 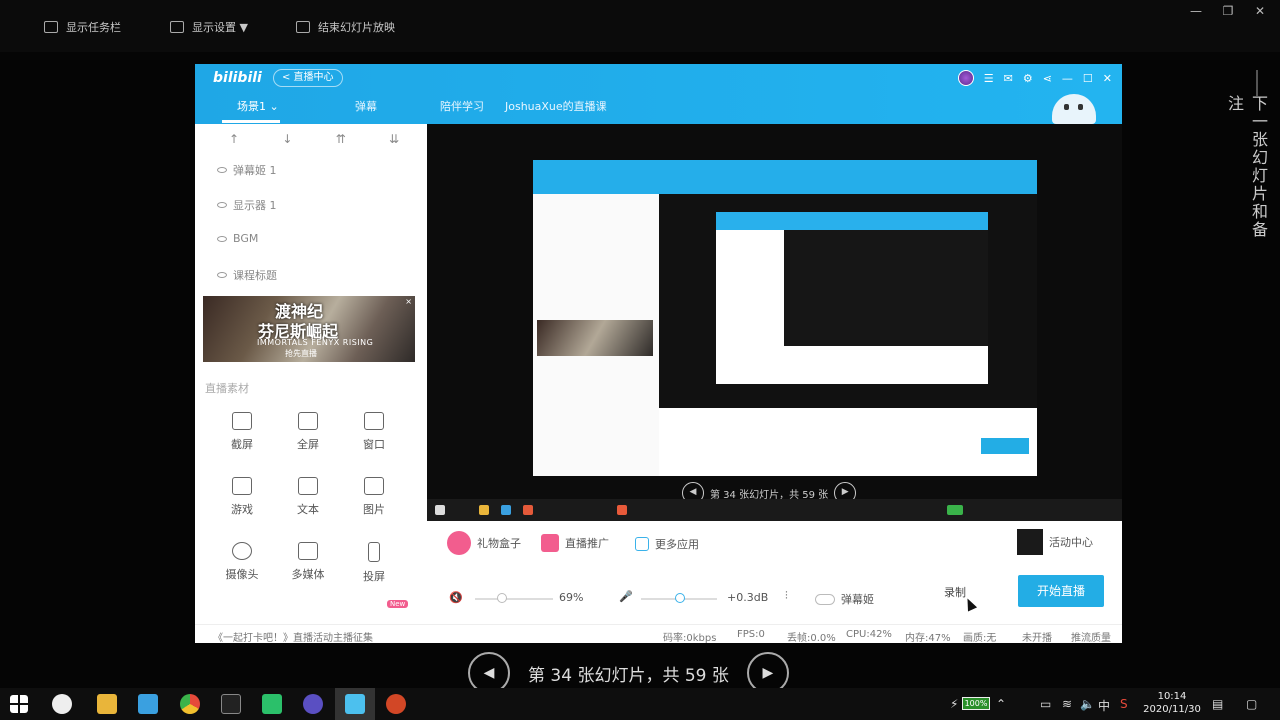 What do you see at coordinates (242, 444) in the screenshot?
I see `material-label: 截屏` at bounding box center [242, 444].